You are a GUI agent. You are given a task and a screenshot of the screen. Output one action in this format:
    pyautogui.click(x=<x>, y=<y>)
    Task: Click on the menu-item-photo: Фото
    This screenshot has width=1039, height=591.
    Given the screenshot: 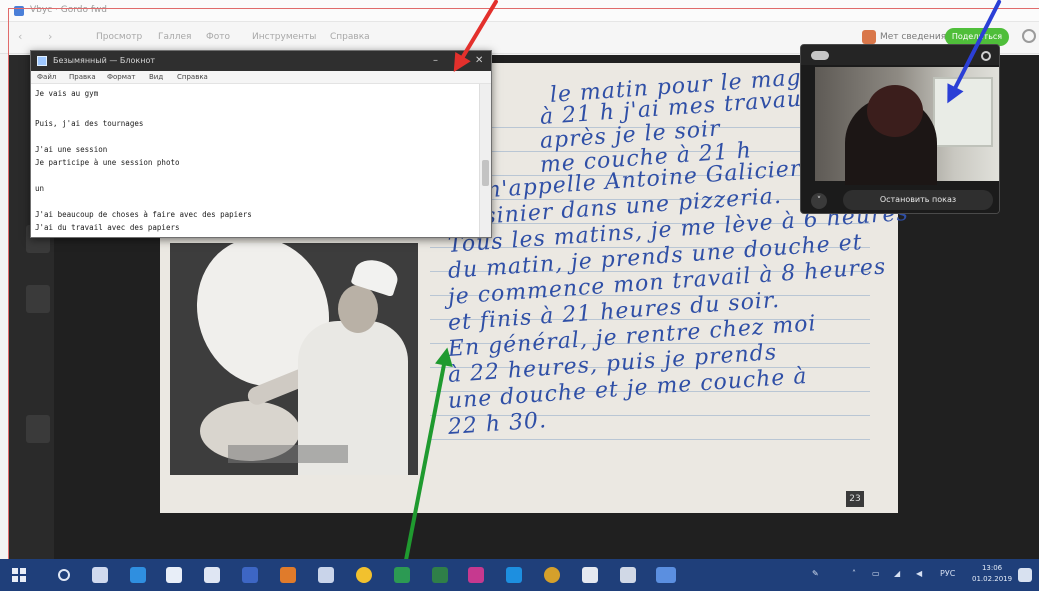 What is the action you would take?
    pyautogui.click(x=218, y=37)
    